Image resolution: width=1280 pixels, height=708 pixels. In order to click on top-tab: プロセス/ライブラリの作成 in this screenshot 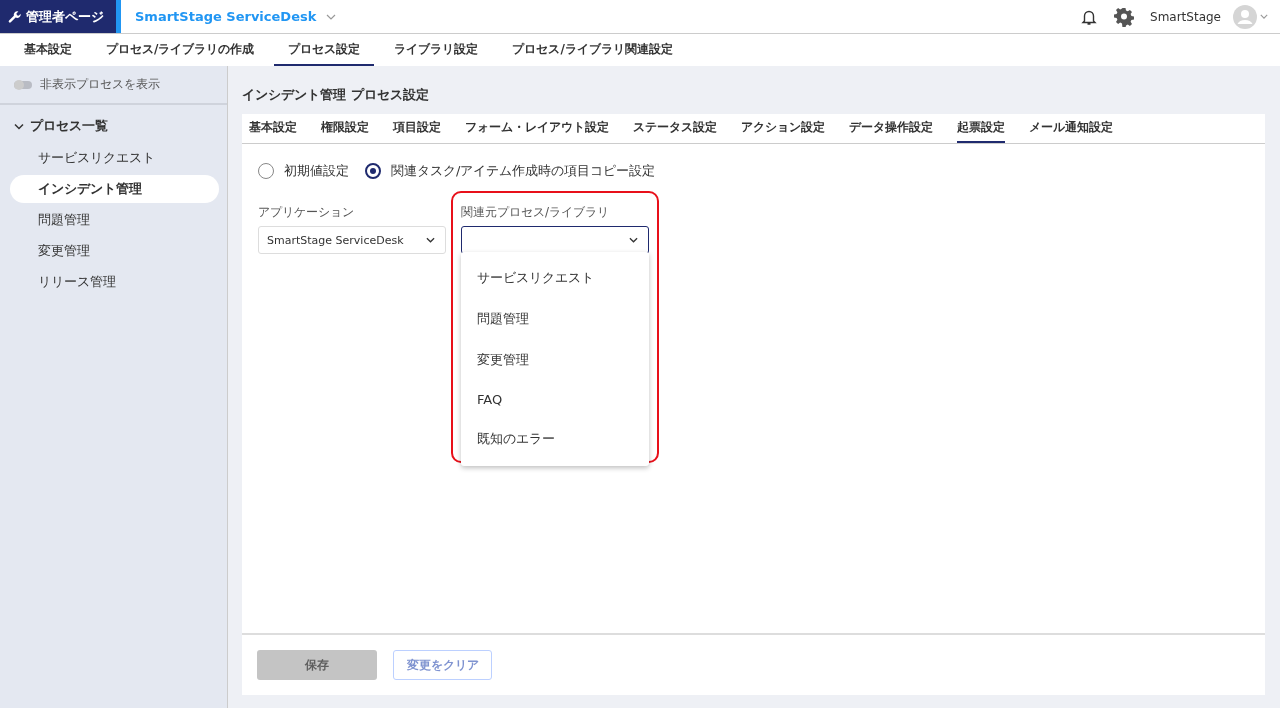, I will do `click(180, 50)`.